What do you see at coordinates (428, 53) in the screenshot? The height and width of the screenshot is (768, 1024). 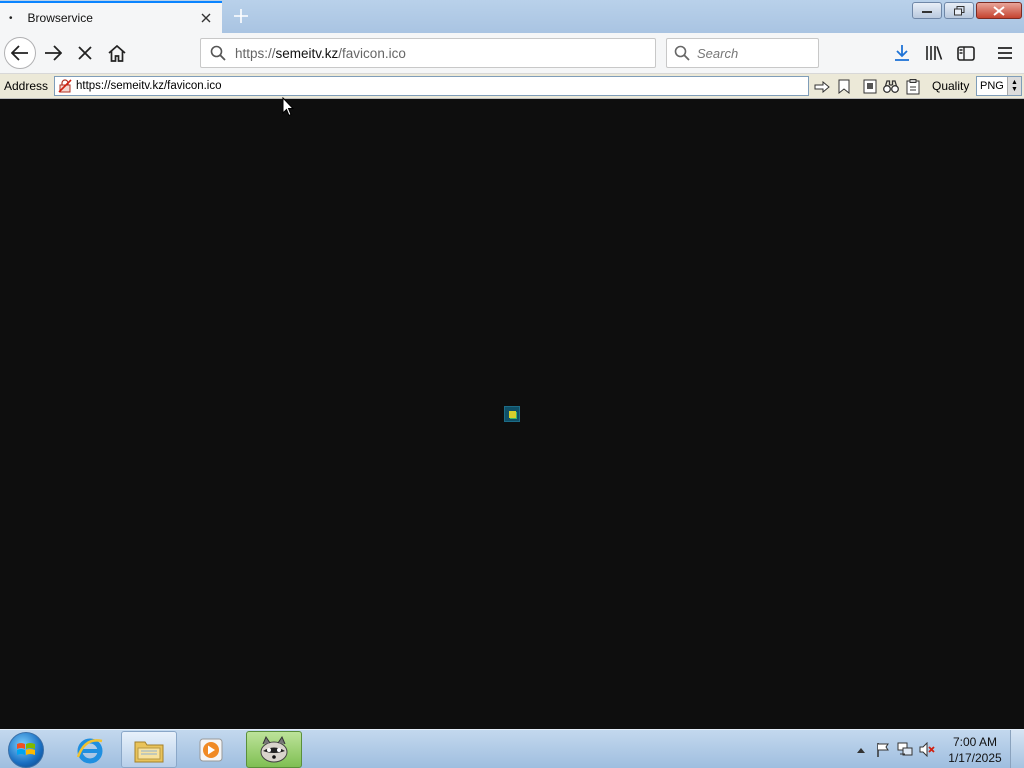 I see `url-bar: https://semeitv.kz/favicon.ico` at bounding box center [428, 53].